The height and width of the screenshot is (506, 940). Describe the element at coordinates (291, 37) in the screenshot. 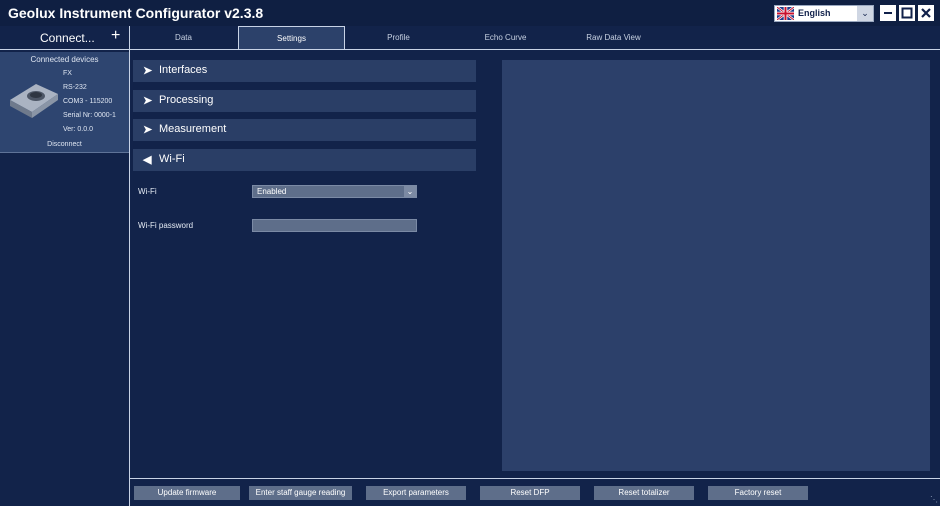

I see `tab-settings: Settings` at that location.